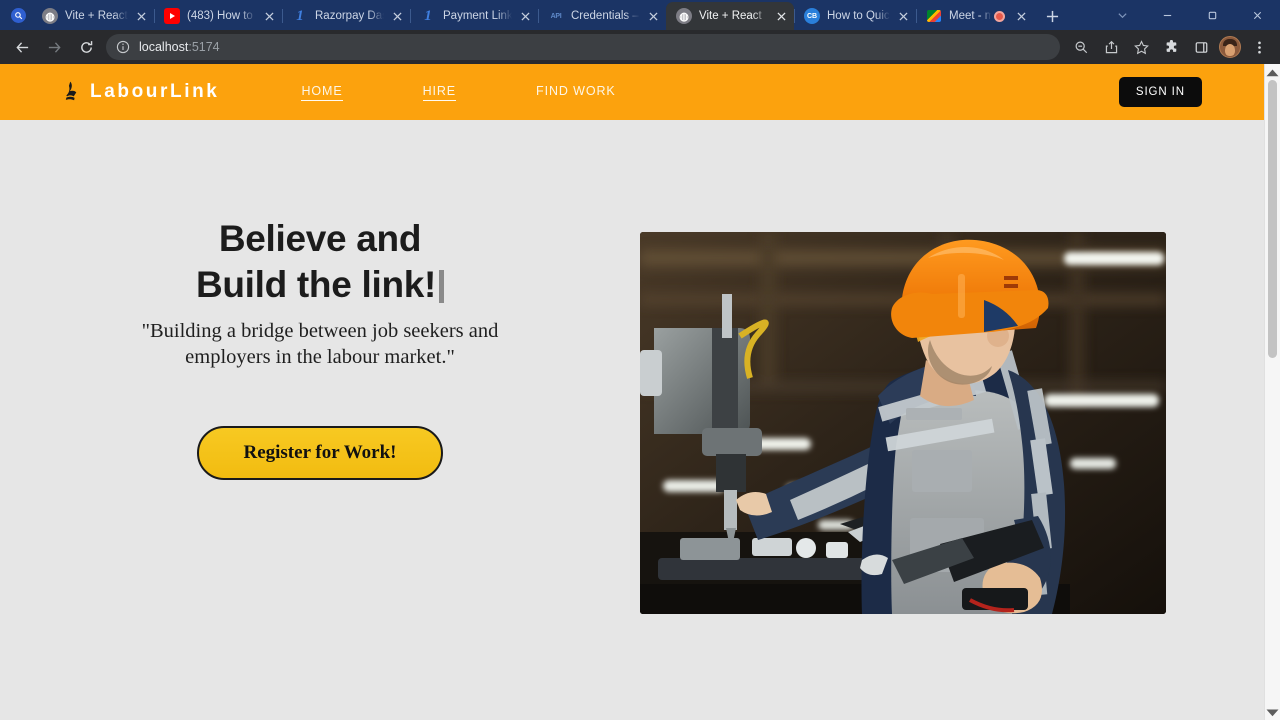 This screenshot has height=720, width=1280. What do you see at coordinates (172, 16) in the screenshot?
I see `youtube-icon` at bounding box center [172, 16].